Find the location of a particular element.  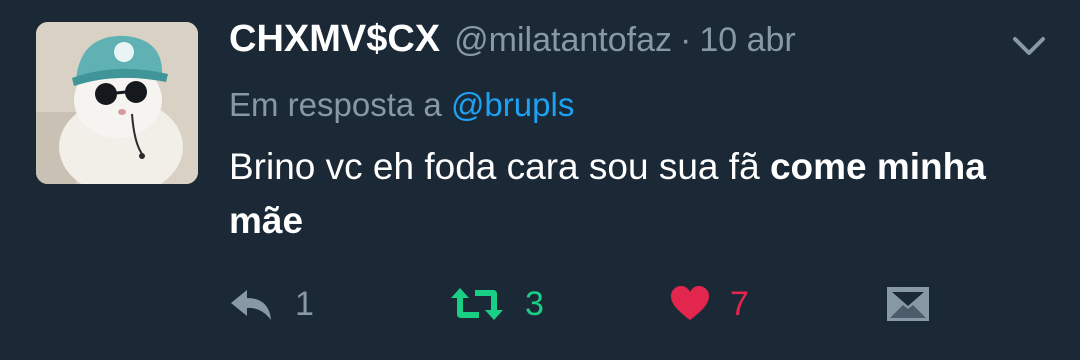

retweet-button: 3 is located at coordinates (496, 304).